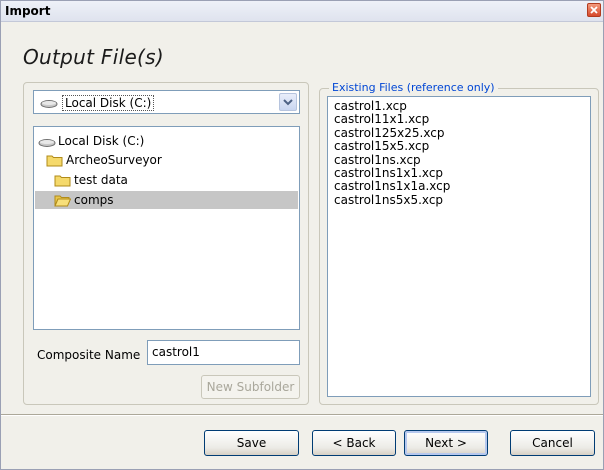  What do you see at coordinates (413, 87) in the screenshot?
I see `existing-files-legend: Existing Files (reference only)` at bounding box center [413, 87].